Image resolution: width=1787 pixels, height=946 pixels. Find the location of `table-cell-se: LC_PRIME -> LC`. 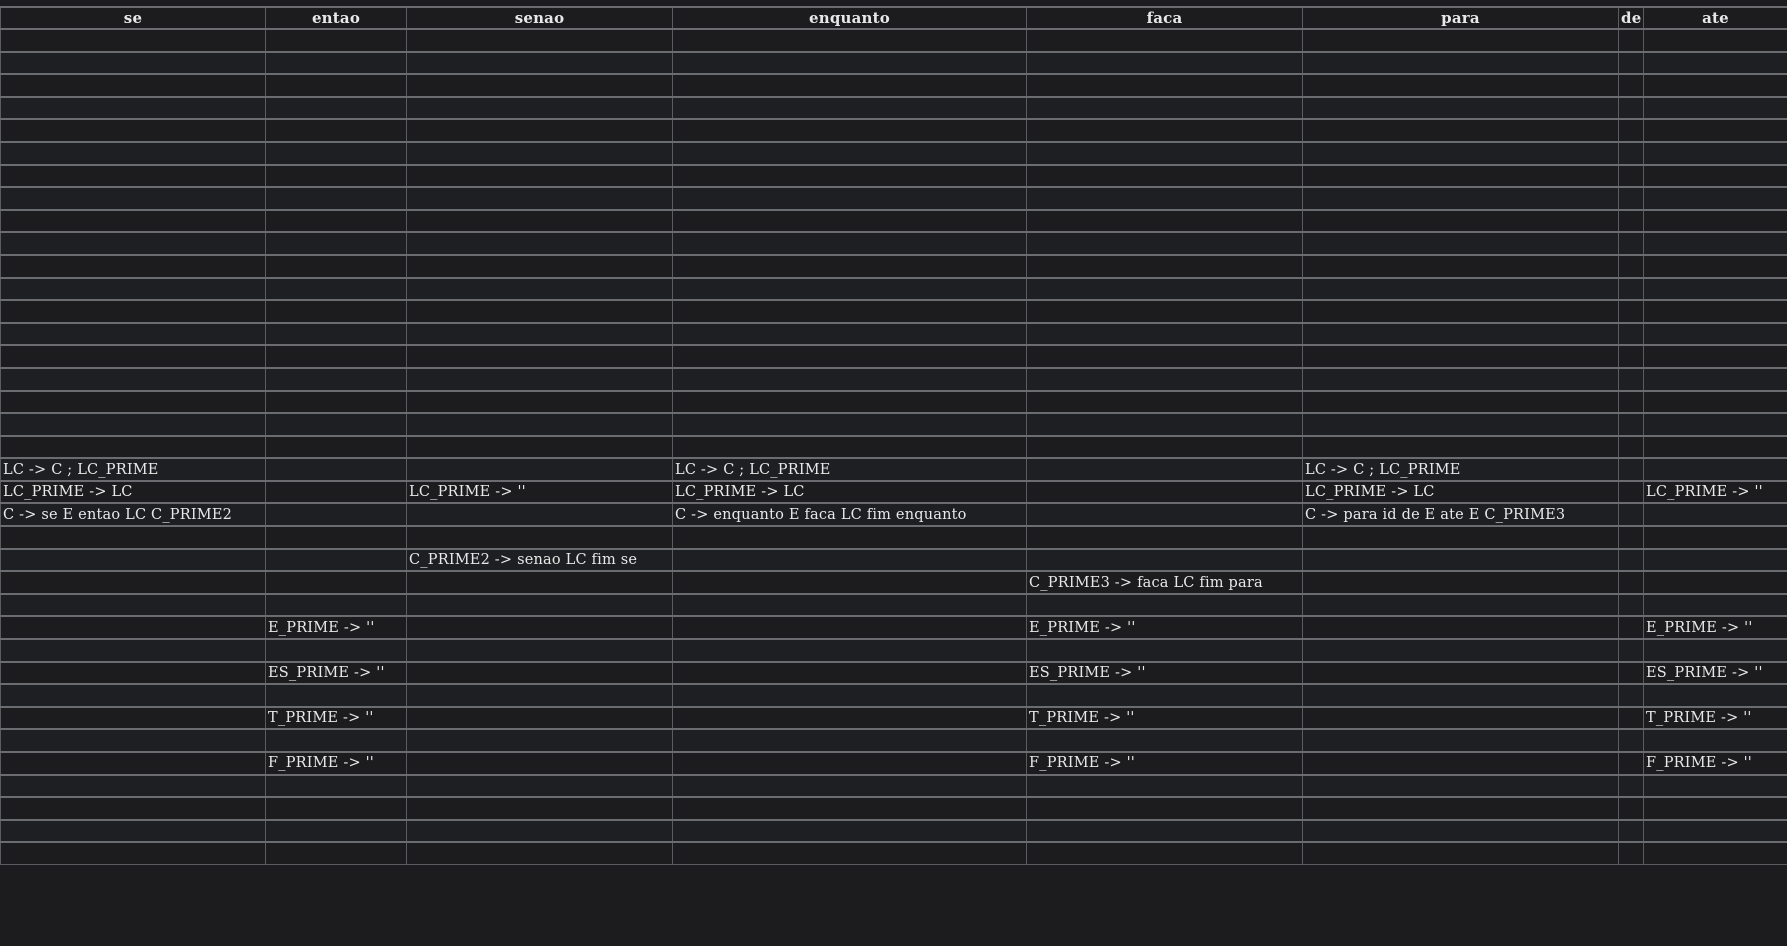

table-cell-se: LC_PRIME -> LC is located at coordinates (133, 491).